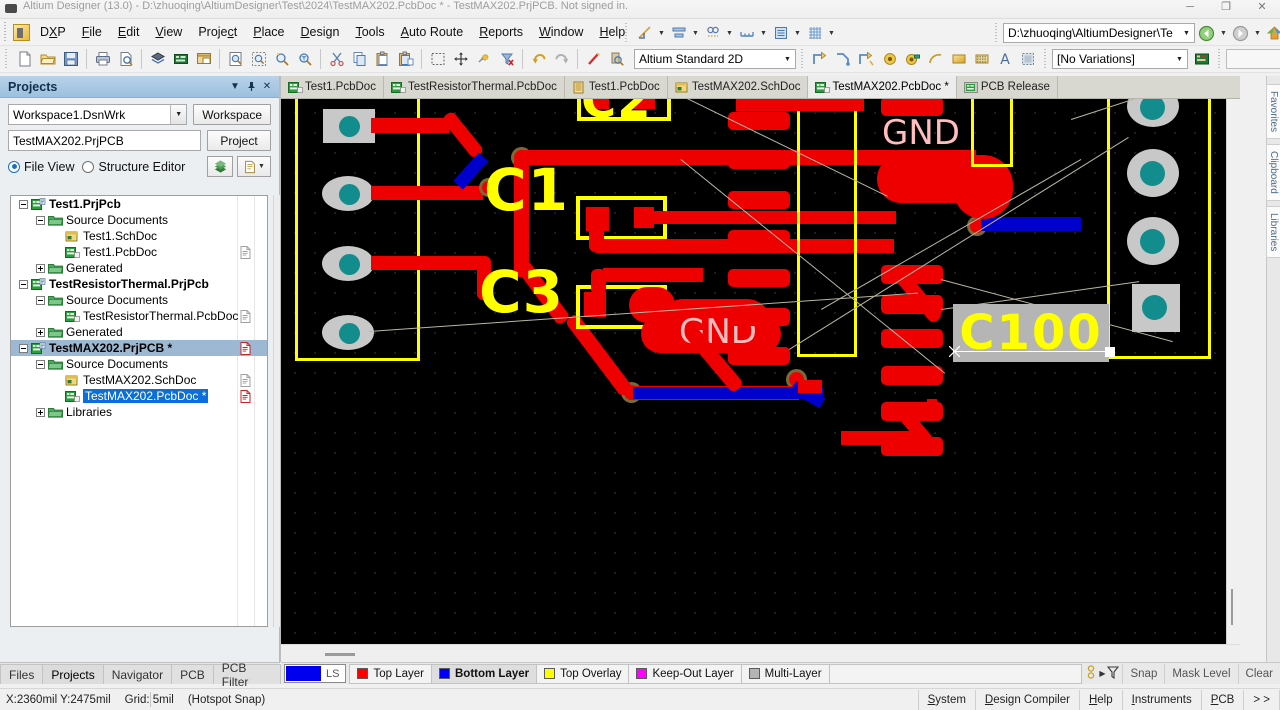  Describe the element at coordinates (104, 140) in the screenshot. I see `project-field: TestMAX202.PrjPCB` at that location.